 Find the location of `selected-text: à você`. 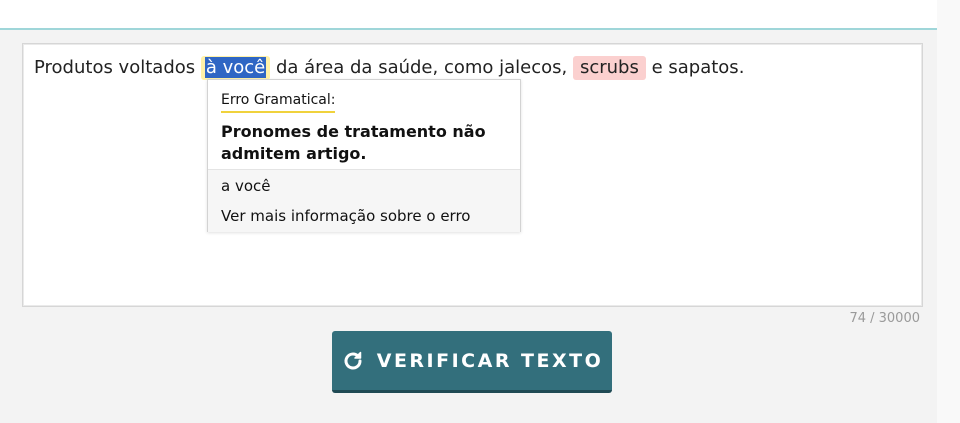

selected-text: à você is located at coordinates (235, 67).